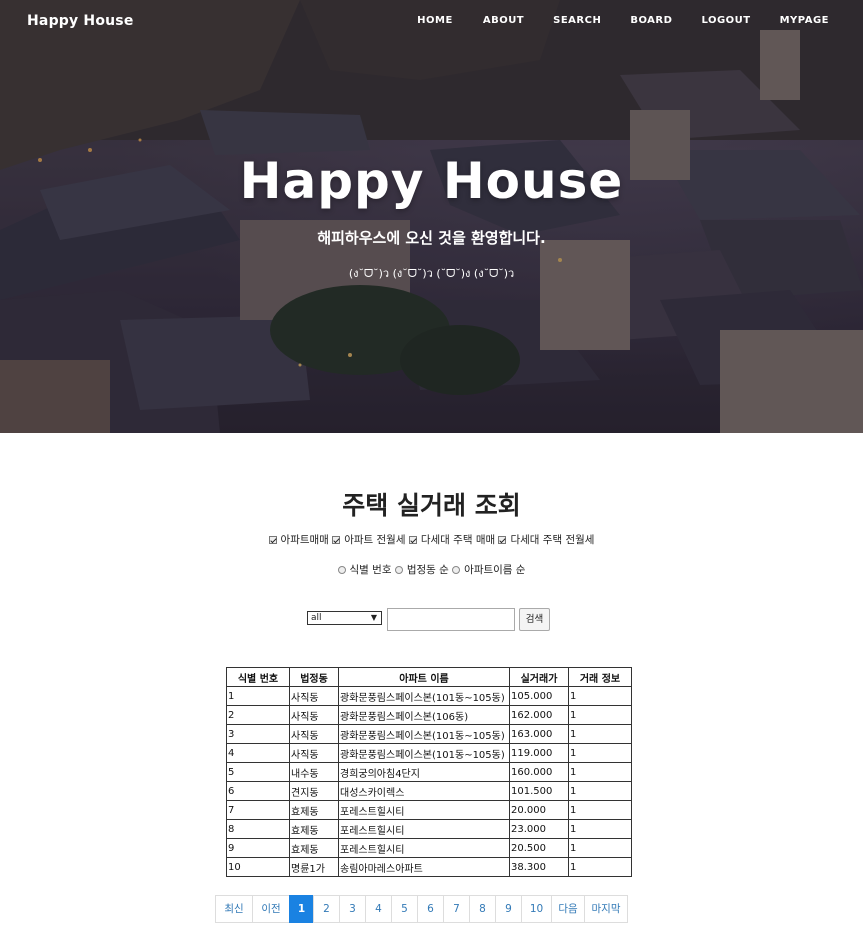 The height and width of the screenshot is (929, 863). Describe the element at coordinates (577, 20) in the screenshot. I see `nav-search: SEARCH` at that location.